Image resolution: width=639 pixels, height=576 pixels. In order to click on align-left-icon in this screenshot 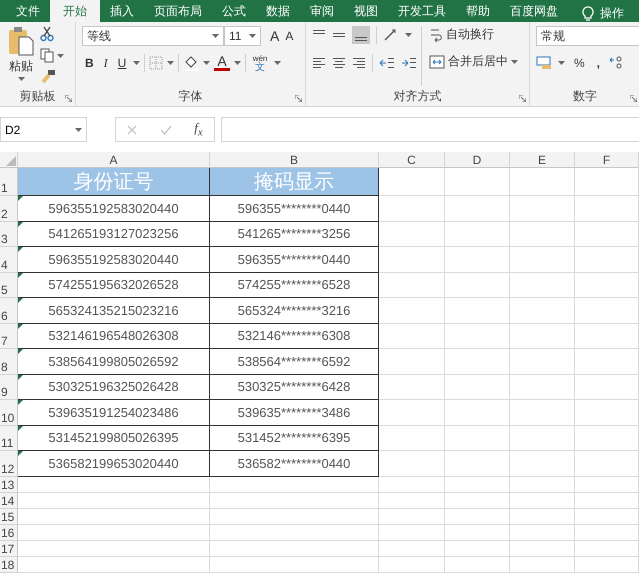, I will do `click(319, 63)`.